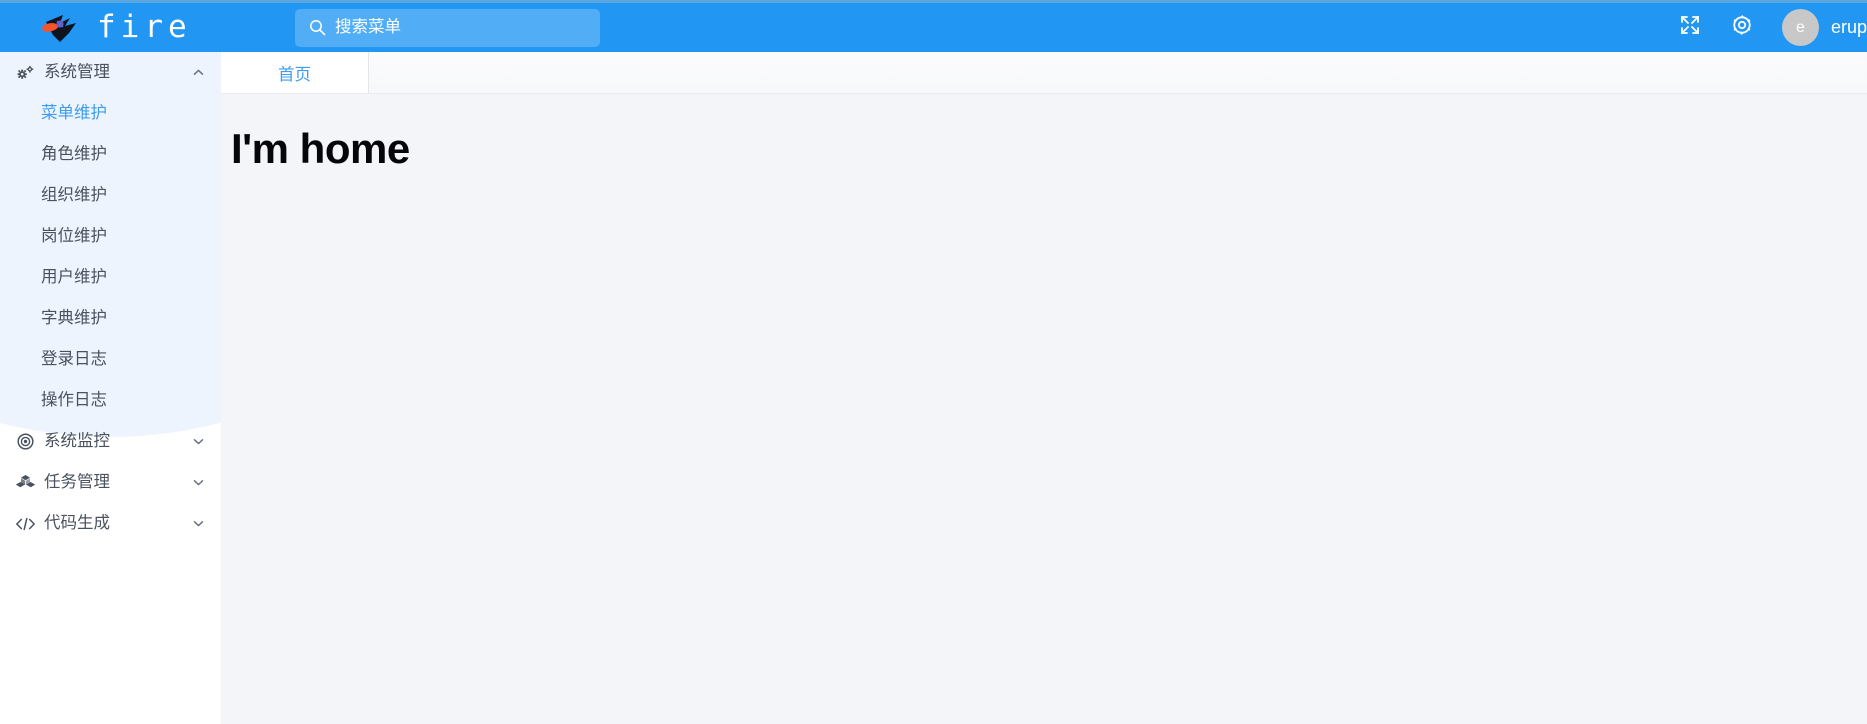 The height and width of the screenshot is (724, 1867). I want to click on sidebar-item-menu-maintenance: 菜单维护, so click(110, 113).